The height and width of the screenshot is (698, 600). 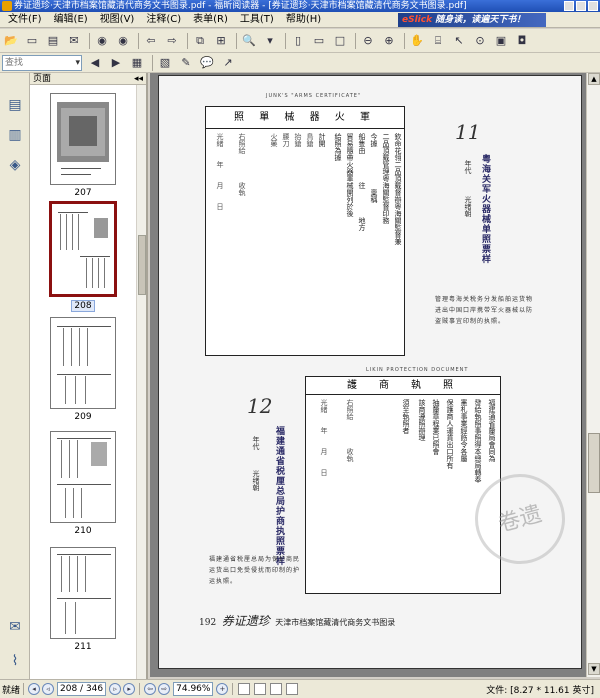 I want to click on comment-icon: 💬, so click(x=207, y=63).